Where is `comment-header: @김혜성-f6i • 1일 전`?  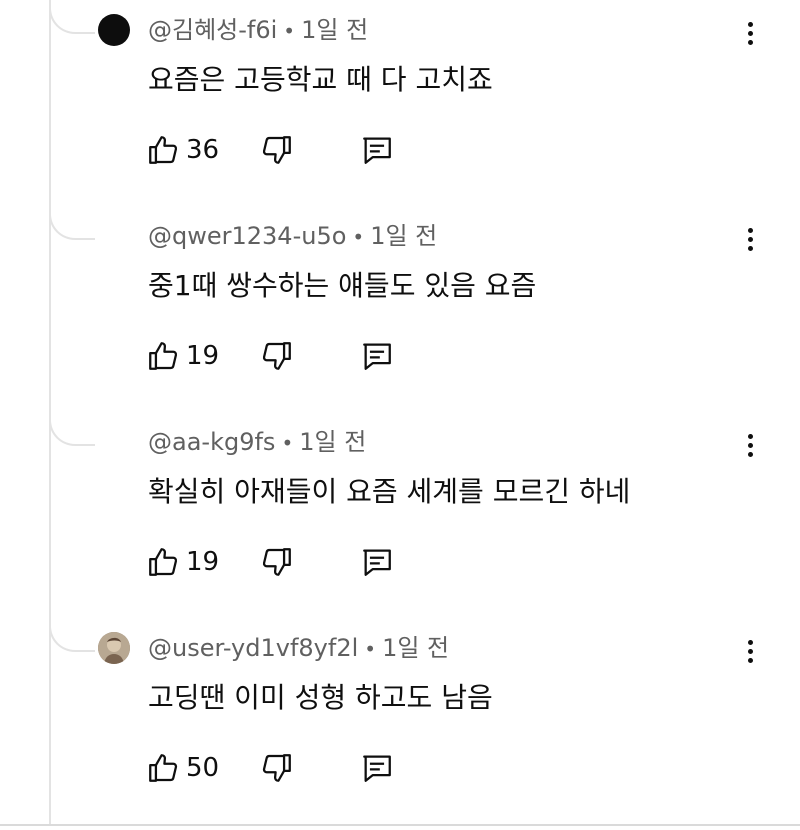 comment-header: @김혜성-f6i • 1일 전 is located at coordinates (258, 30).